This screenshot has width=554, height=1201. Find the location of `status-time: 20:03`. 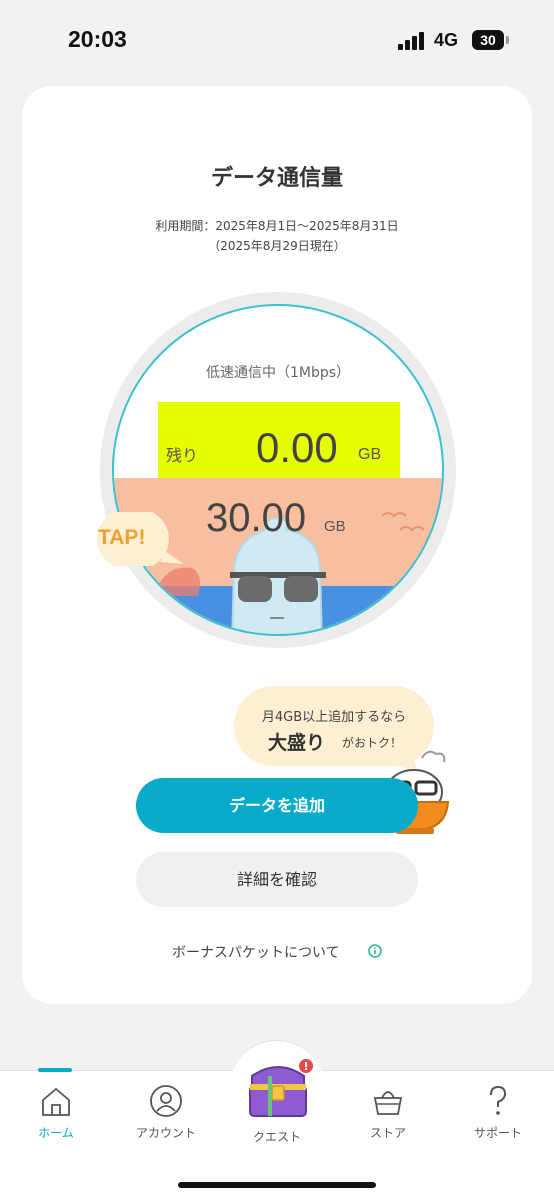

status-time: 20:03 is located at coordinates (97, 39).